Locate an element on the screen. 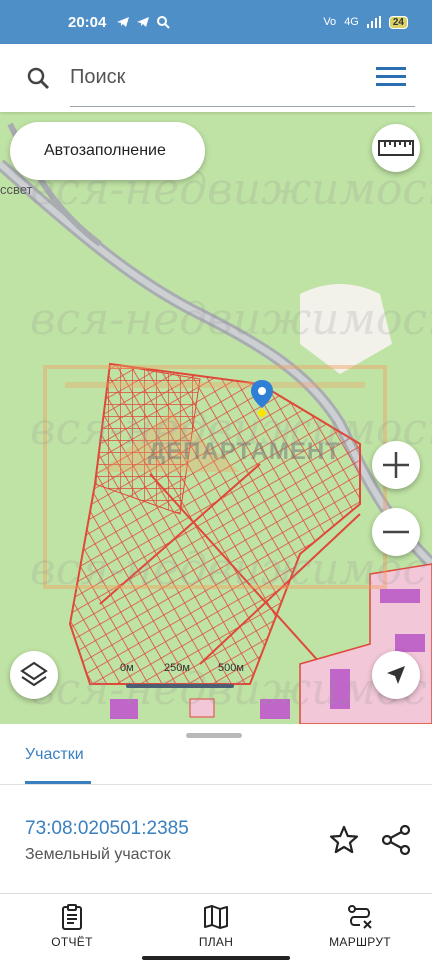 The image size is (432, 960). battery-level: 24 is located at coordinates (398, 22).